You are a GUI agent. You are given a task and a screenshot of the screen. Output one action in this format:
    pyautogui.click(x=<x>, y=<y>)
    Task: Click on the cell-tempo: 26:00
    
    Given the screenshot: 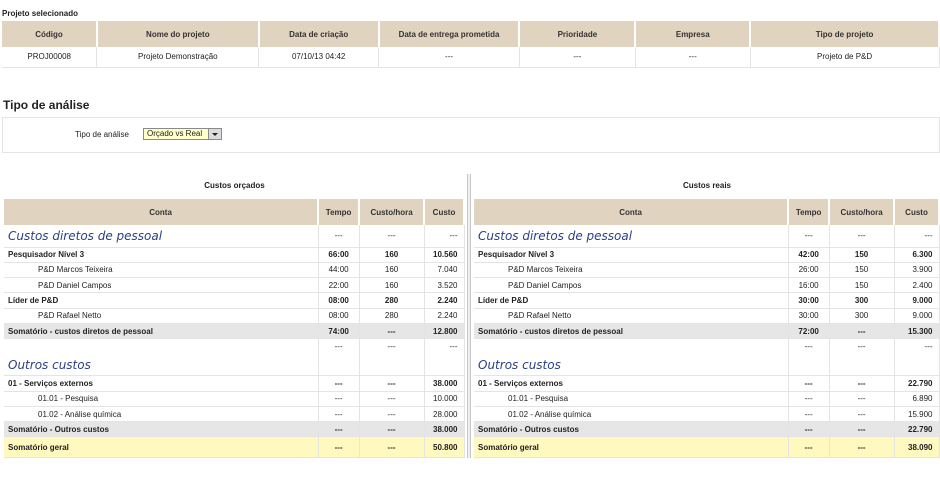 What is the action you would take?
    pyautogui.click(x=809, y=270)
    